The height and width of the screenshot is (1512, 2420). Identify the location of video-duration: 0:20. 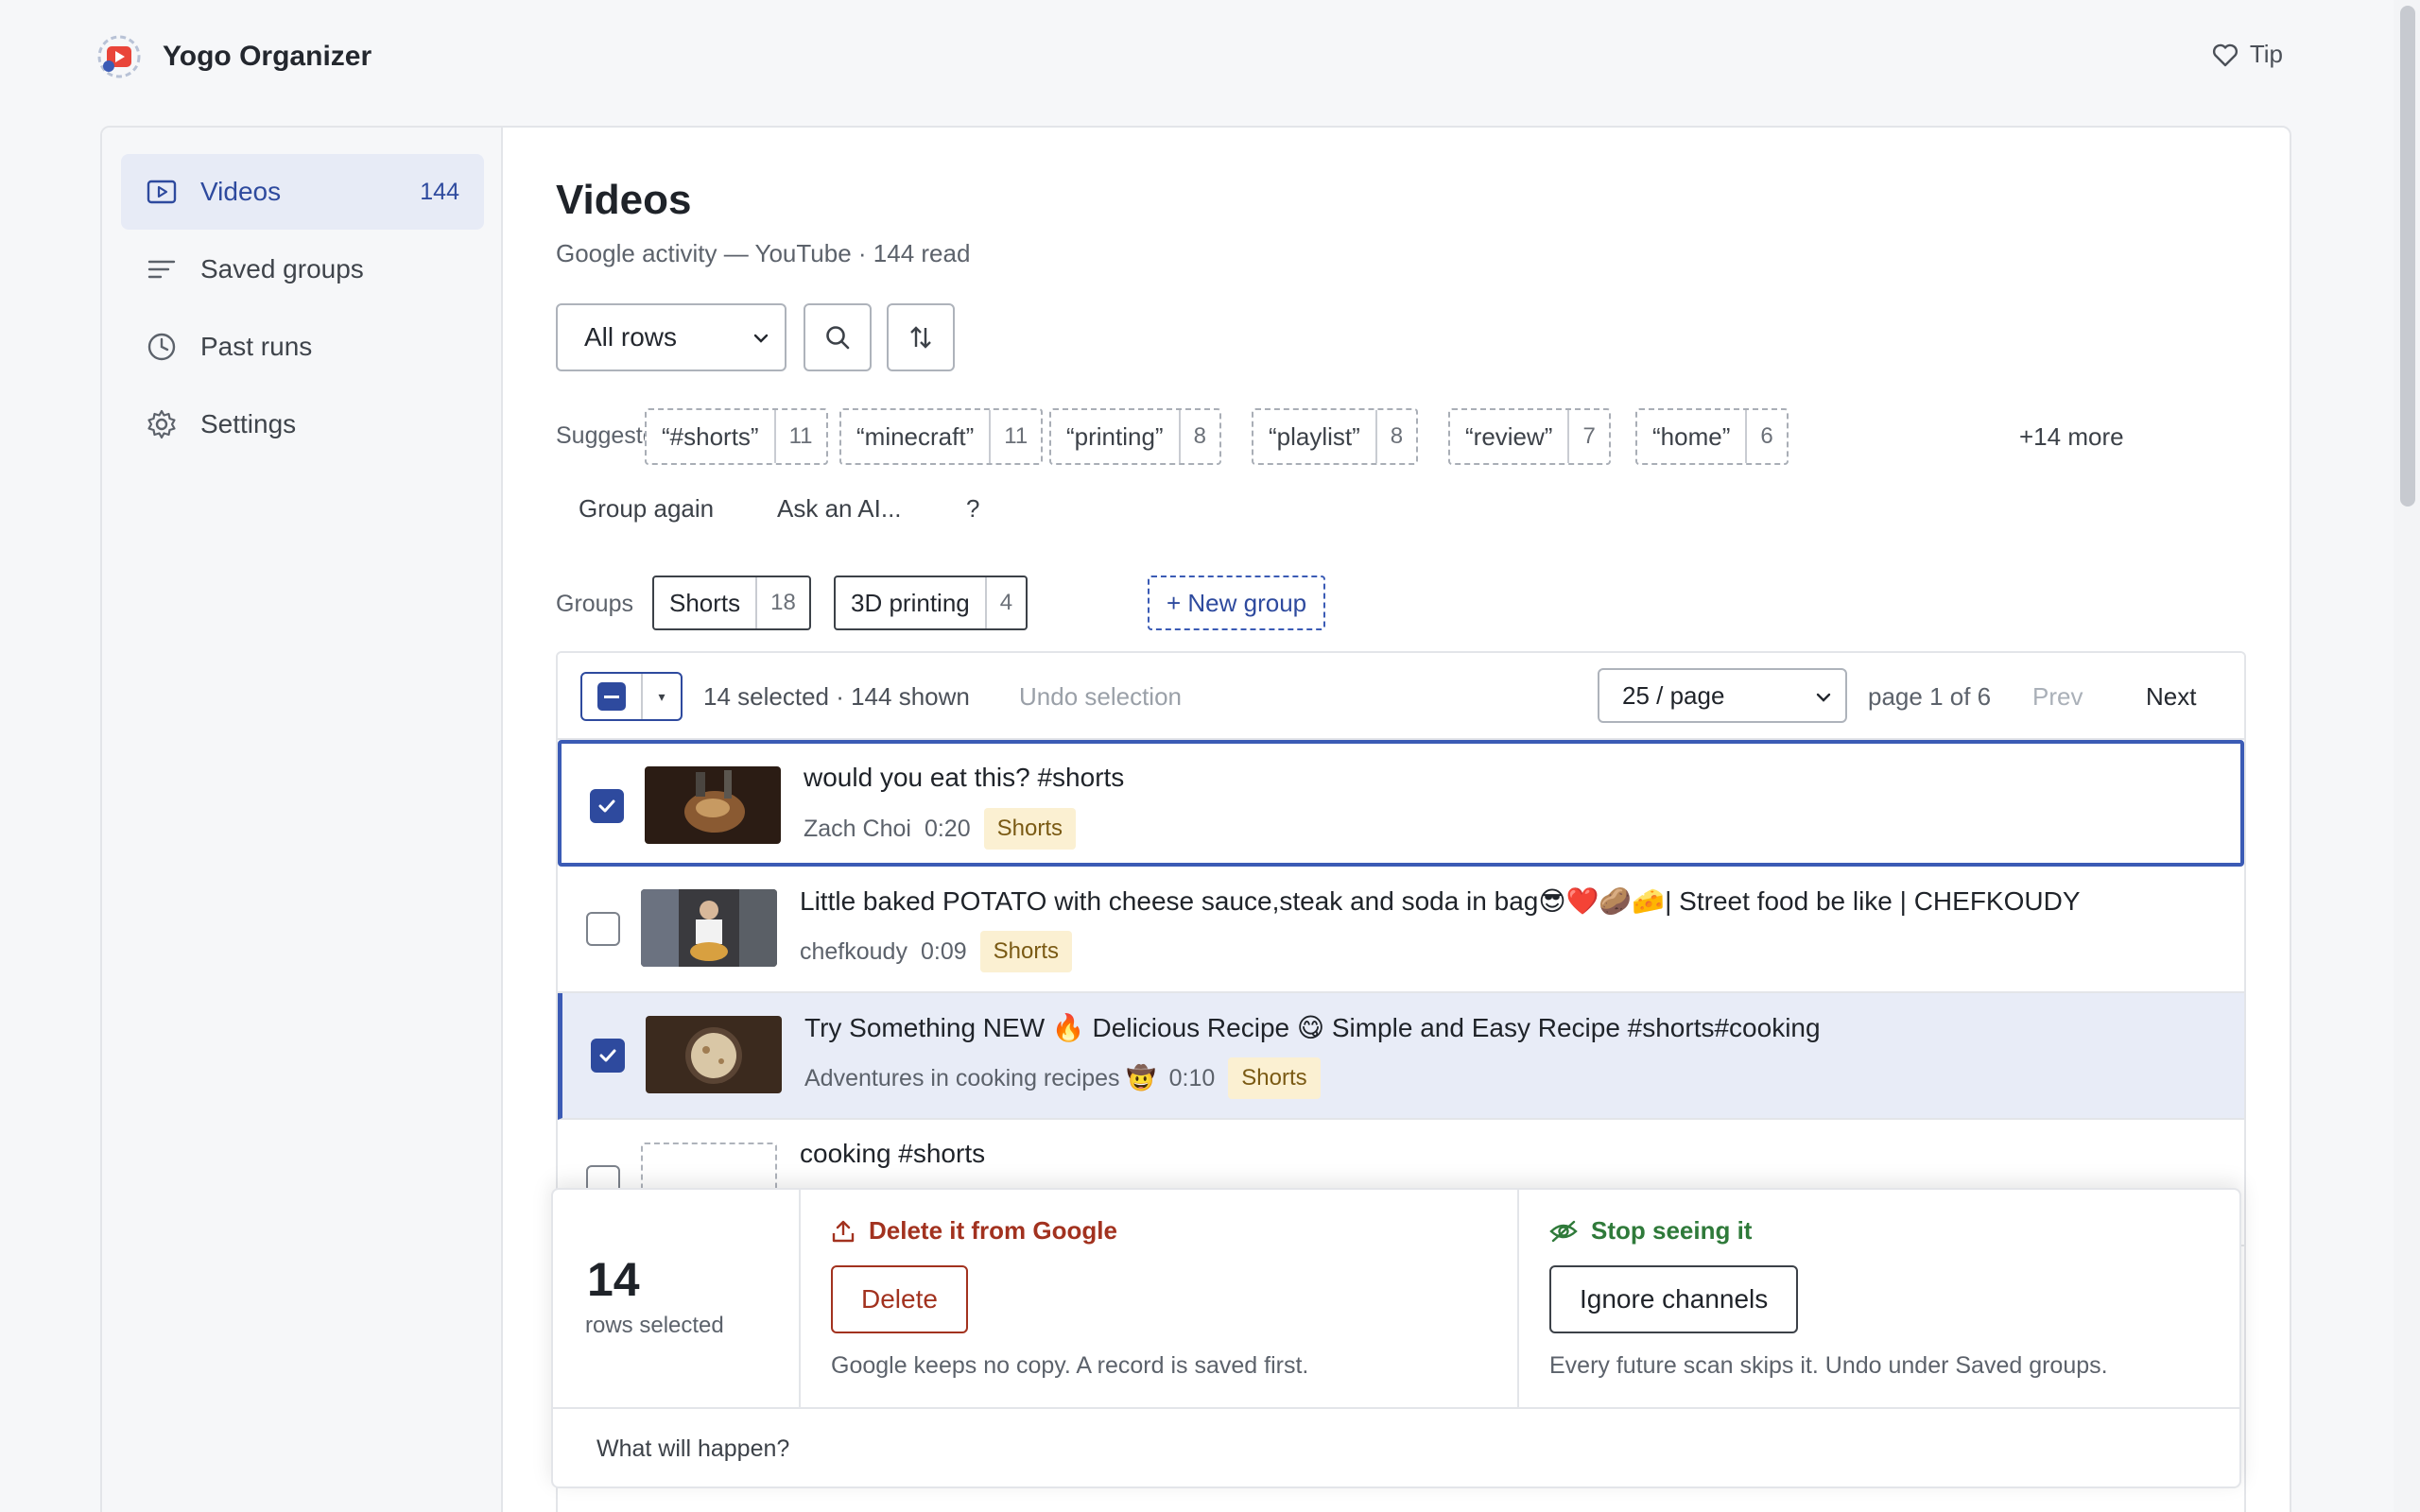
(947, 828).